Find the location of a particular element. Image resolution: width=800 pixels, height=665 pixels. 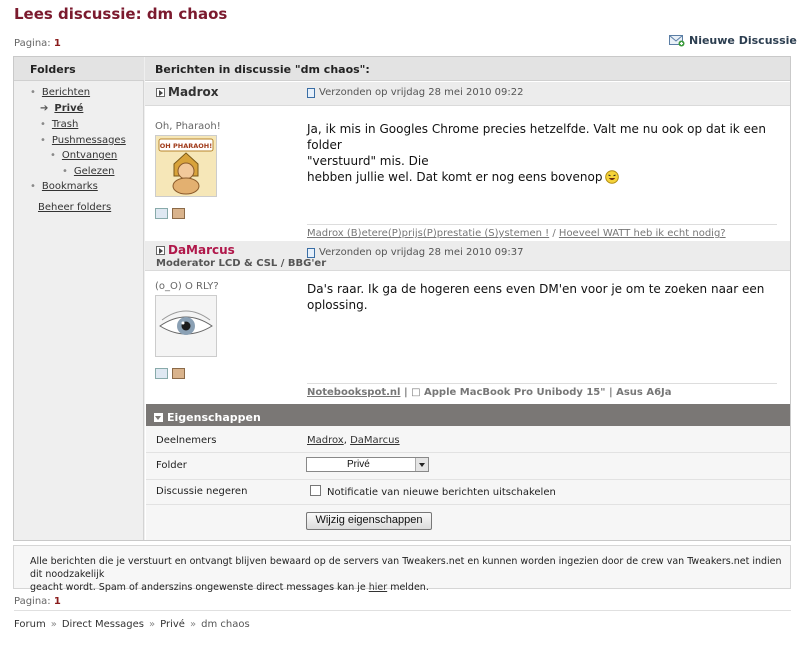

avatar: OH PHARAOH! is located at coordinates (186, 166).